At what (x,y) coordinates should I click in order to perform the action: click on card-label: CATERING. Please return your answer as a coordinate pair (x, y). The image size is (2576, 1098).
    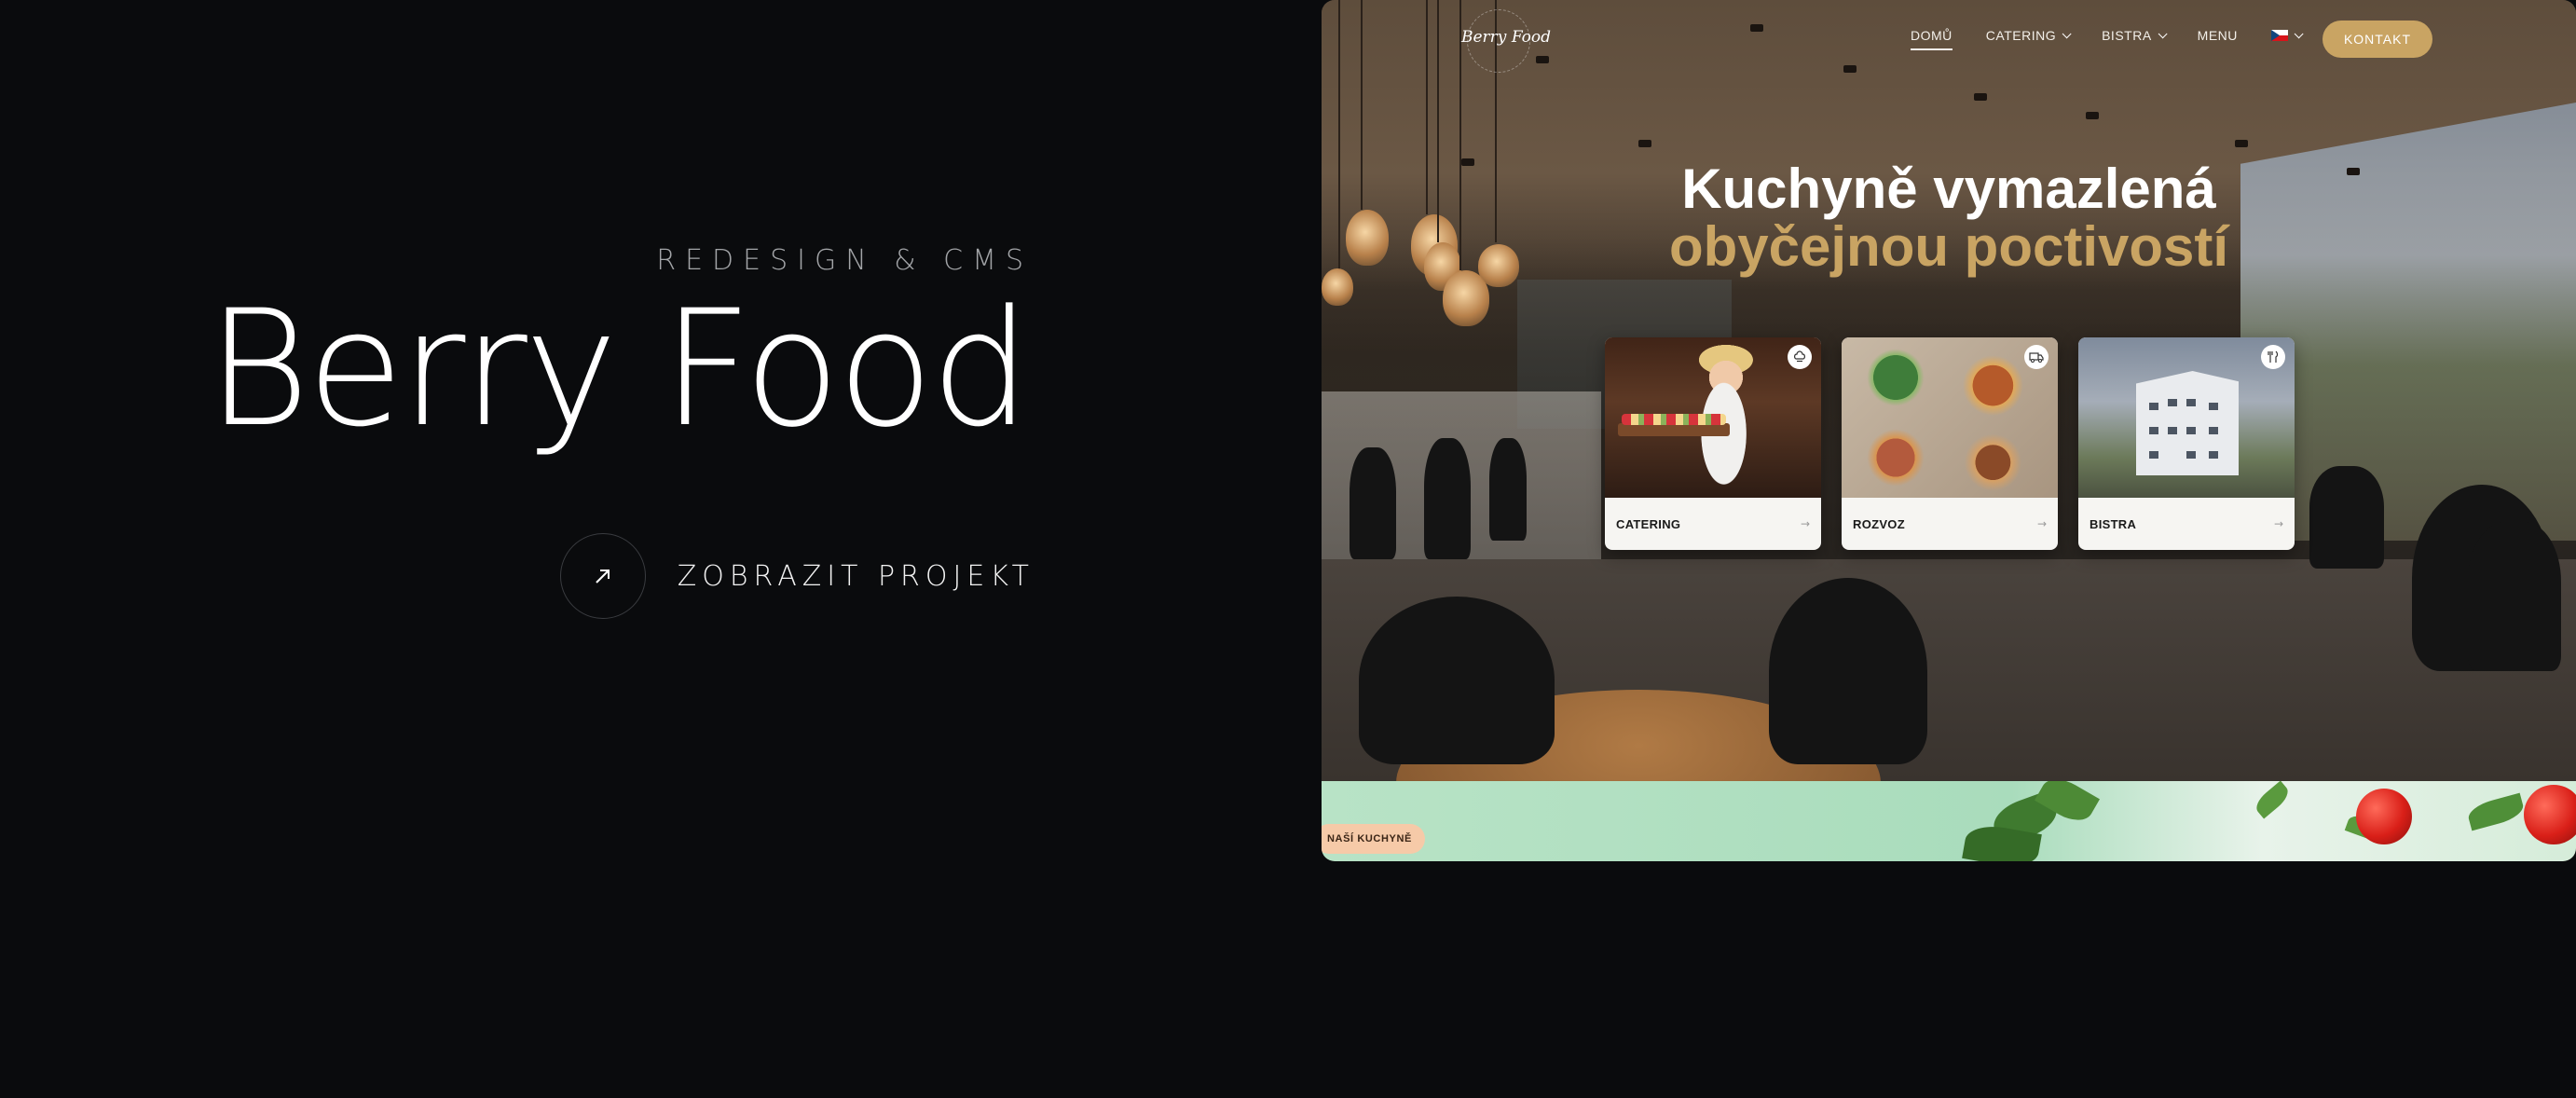
    Looking at the image, I should click on (1648, 523).